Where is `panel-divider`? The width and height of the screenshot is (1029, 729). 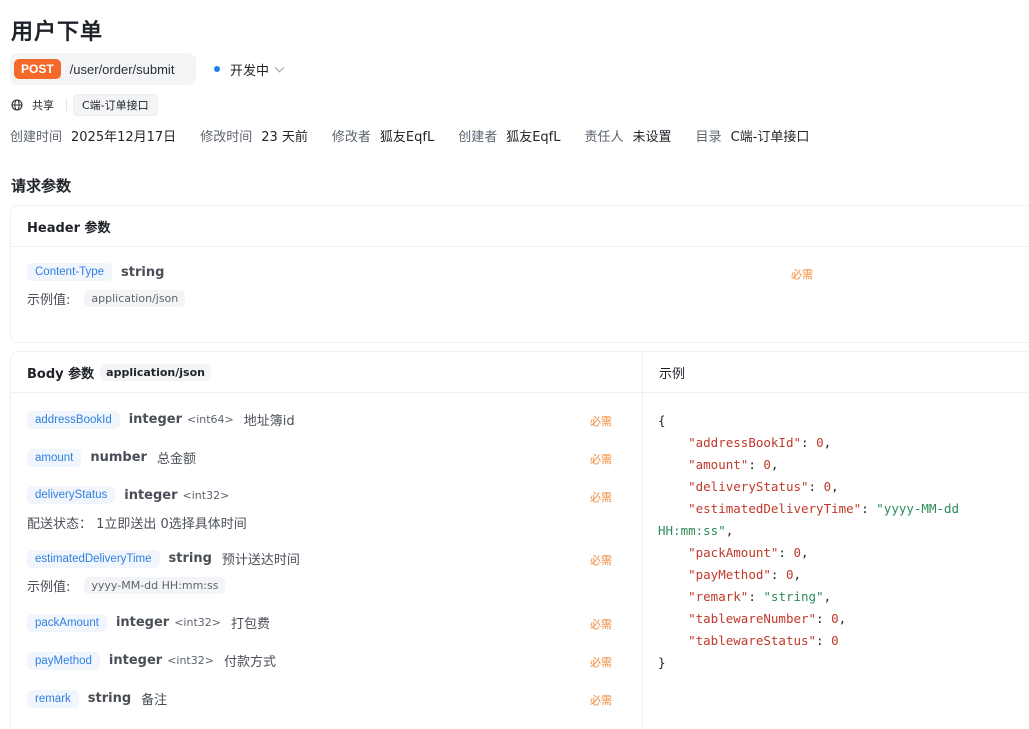 panel-divider is located at coordinates (642, 540).